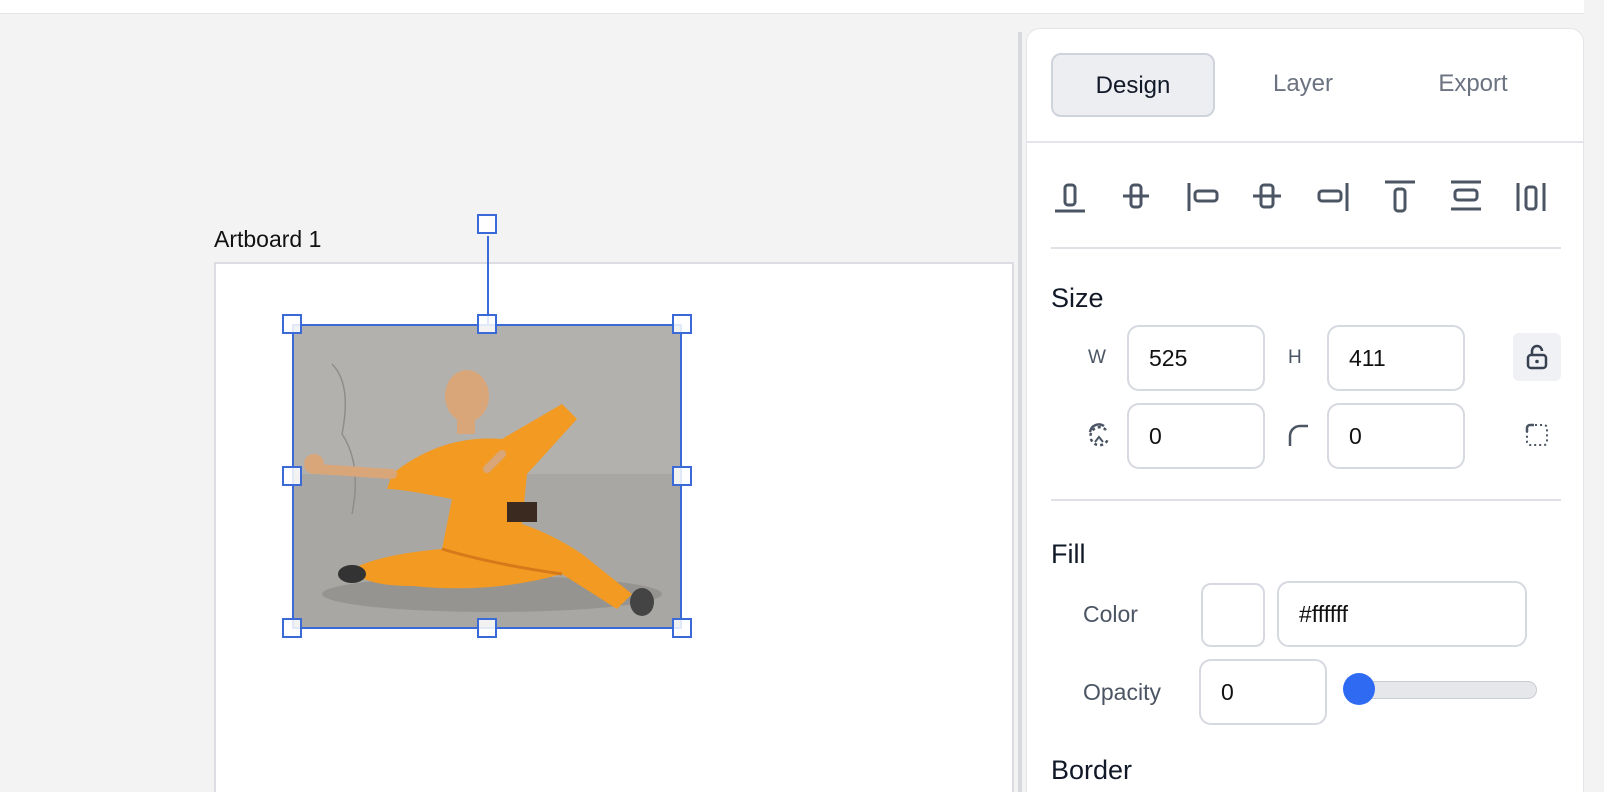 This screenshot has width=1604, height=792. Describe the element at coordinates (1594, 396) in the screenshot. I see `window-edge` at that location.